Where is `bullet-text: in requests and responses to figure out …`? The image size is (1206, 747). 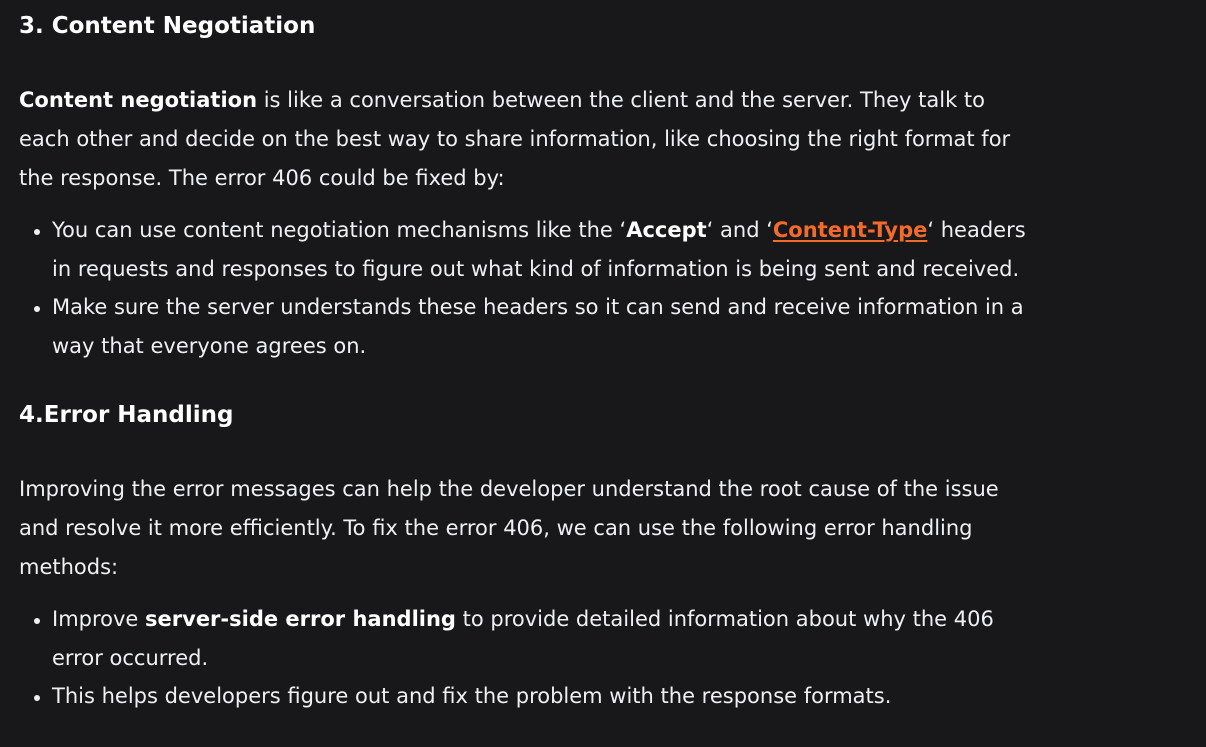
bullet-text: in requests and responses to figure out … is located at coordinates (536, 268).